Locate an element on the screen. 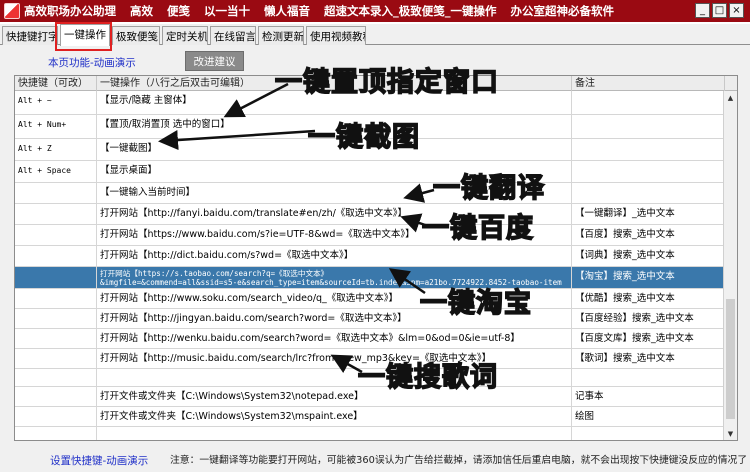 The width and height of the screenshot is (750, 472). row-action-cell: 打开网站【http://dict.baidu.com/s?wd=《取选中文本》】 is located at coordinates (334, 256).